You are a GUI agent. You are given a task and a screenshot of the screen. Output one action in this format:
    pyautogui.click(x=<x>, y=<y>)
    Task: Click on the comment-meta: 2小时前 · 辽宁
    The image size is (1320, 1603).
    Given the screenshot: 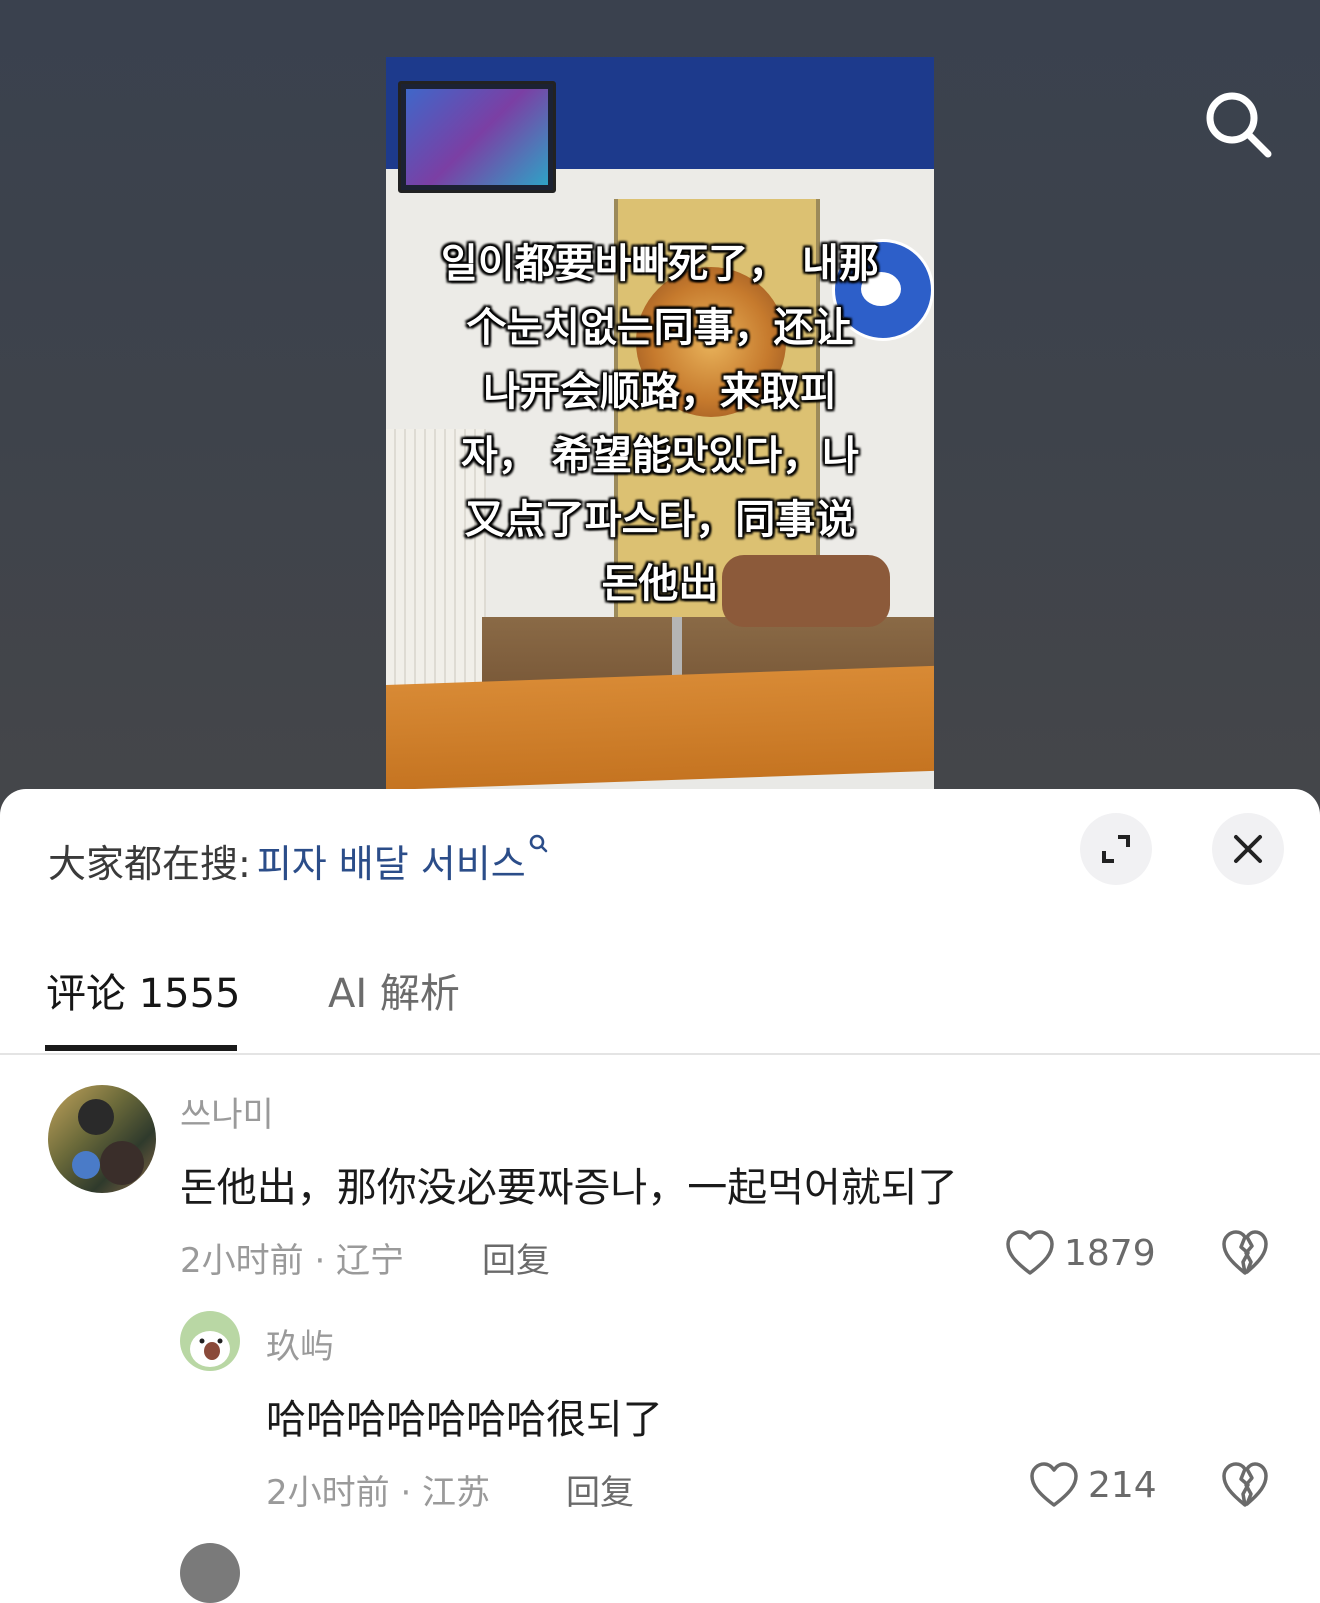 What is the action you would take?
    pyautogui.click(x=292, y=1261)
    